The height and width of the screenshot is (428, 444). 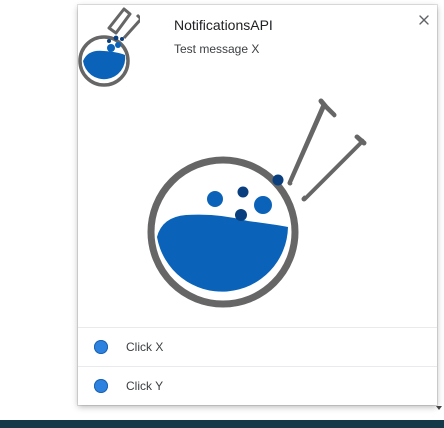 I want to click on close-button, so click(x=424, y=20).